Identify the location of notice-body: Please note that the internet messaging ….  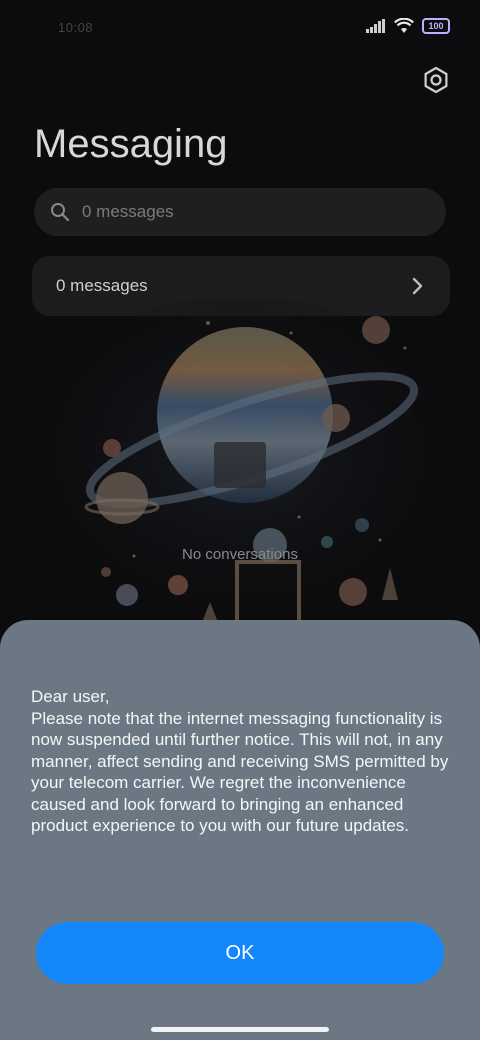
(240, 772).